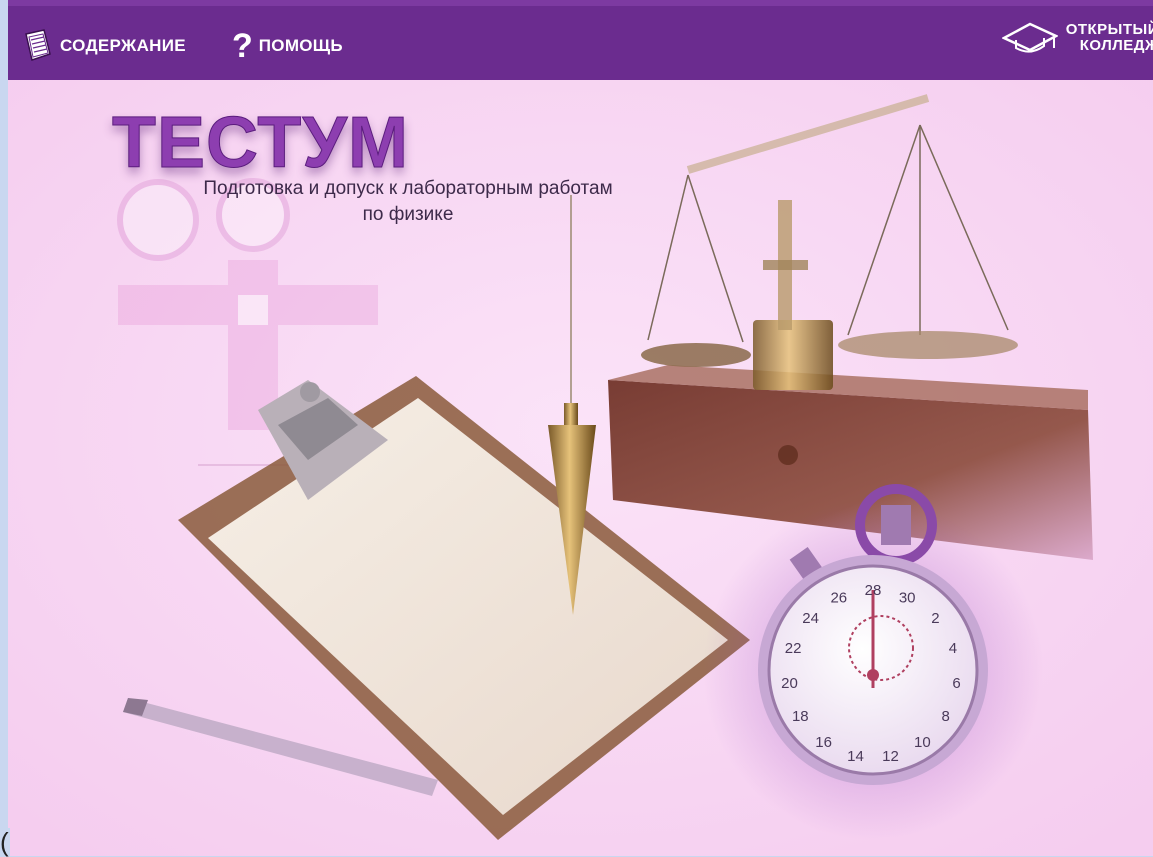 This screenshot has width=1153, height=857. Describe the element at coordinates (1109, 29) in the screenshot. I see `brand-line-1: ОТКРЫТЫЙ` at that location.